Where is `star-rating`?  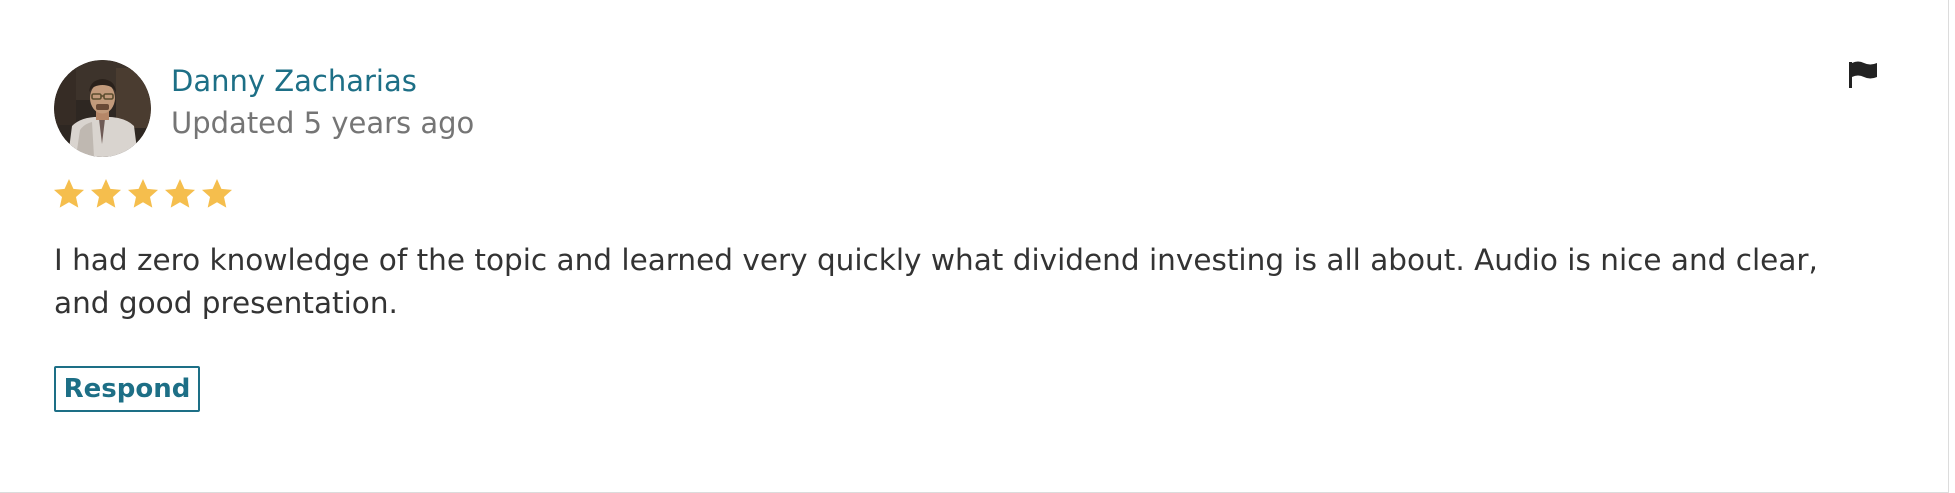
star-rating is located at coordinates (143, 194).